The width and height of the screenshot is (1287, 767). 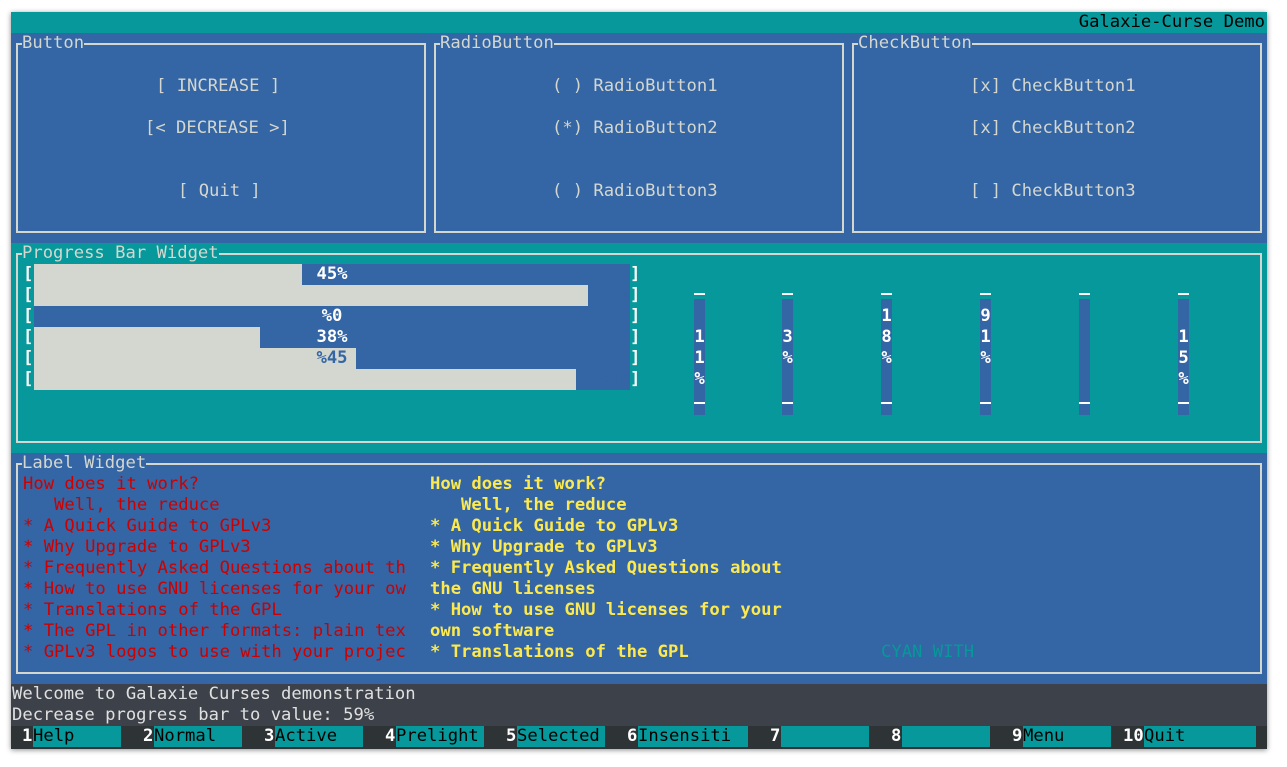 What do you see at coordinates (319, 736) in the screenshot?
I see `fkey-label: Active` at bounding box center [319, 736].